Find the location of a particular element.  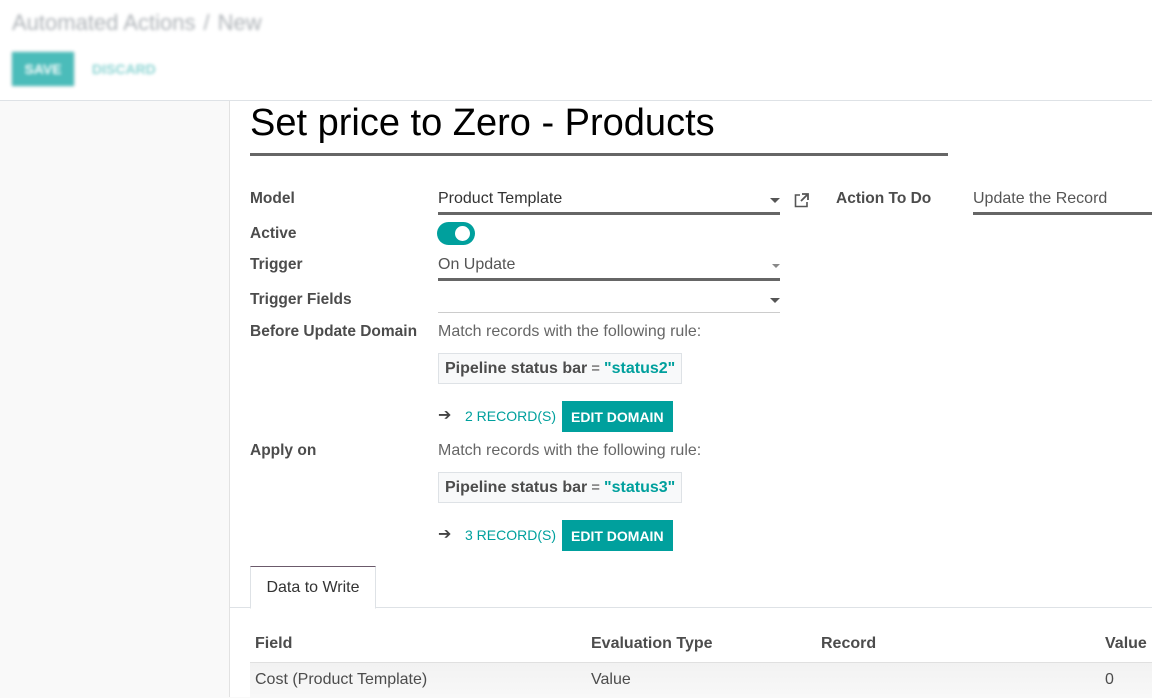

active-toggle is located at coordinates (456, 233).